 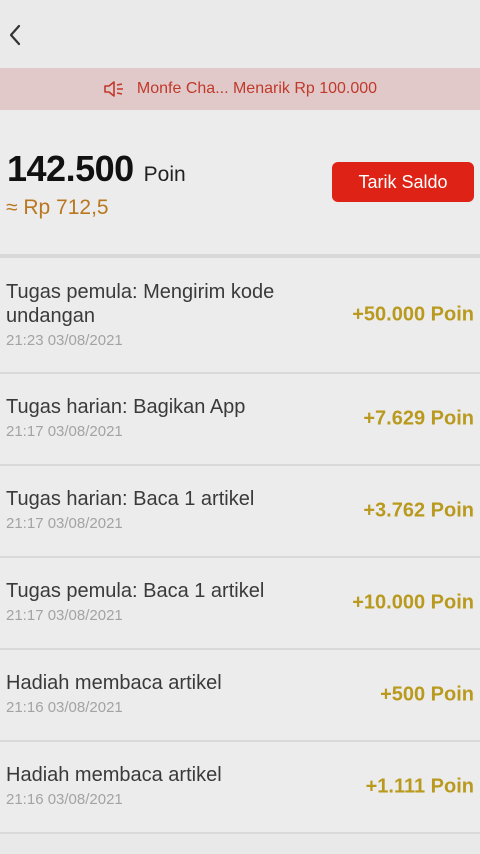 What do you see at coordinates (57, 207) in the screenshot?
I see `rupiah-equivalent: ≈ Rp 712,5` at bounding box center [57, 207].